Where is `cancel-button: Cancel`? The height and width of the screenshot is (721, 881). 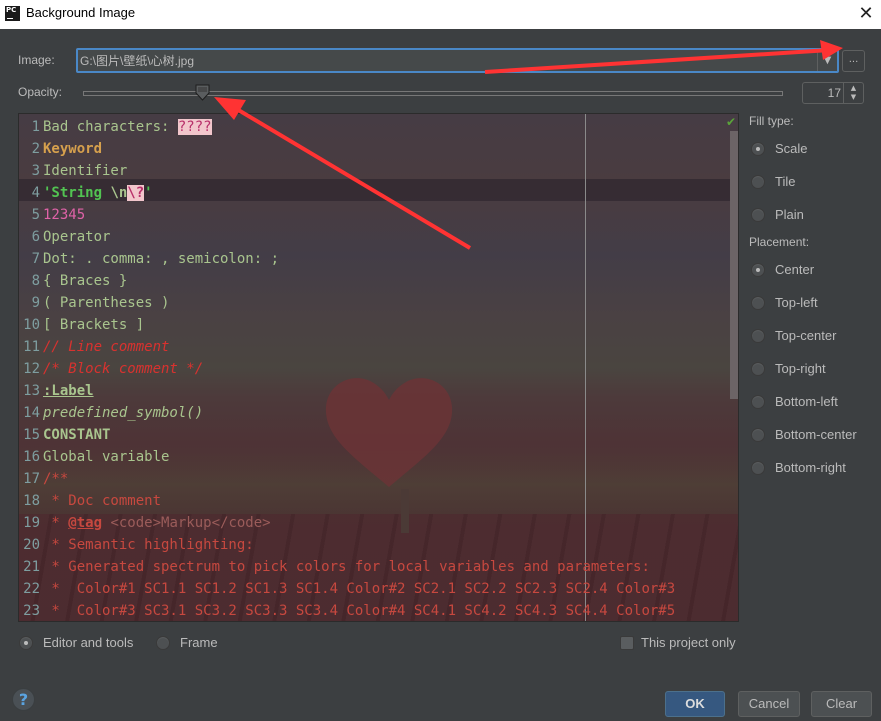 cancel-button: Cancel is located at coordinates (769, 704).